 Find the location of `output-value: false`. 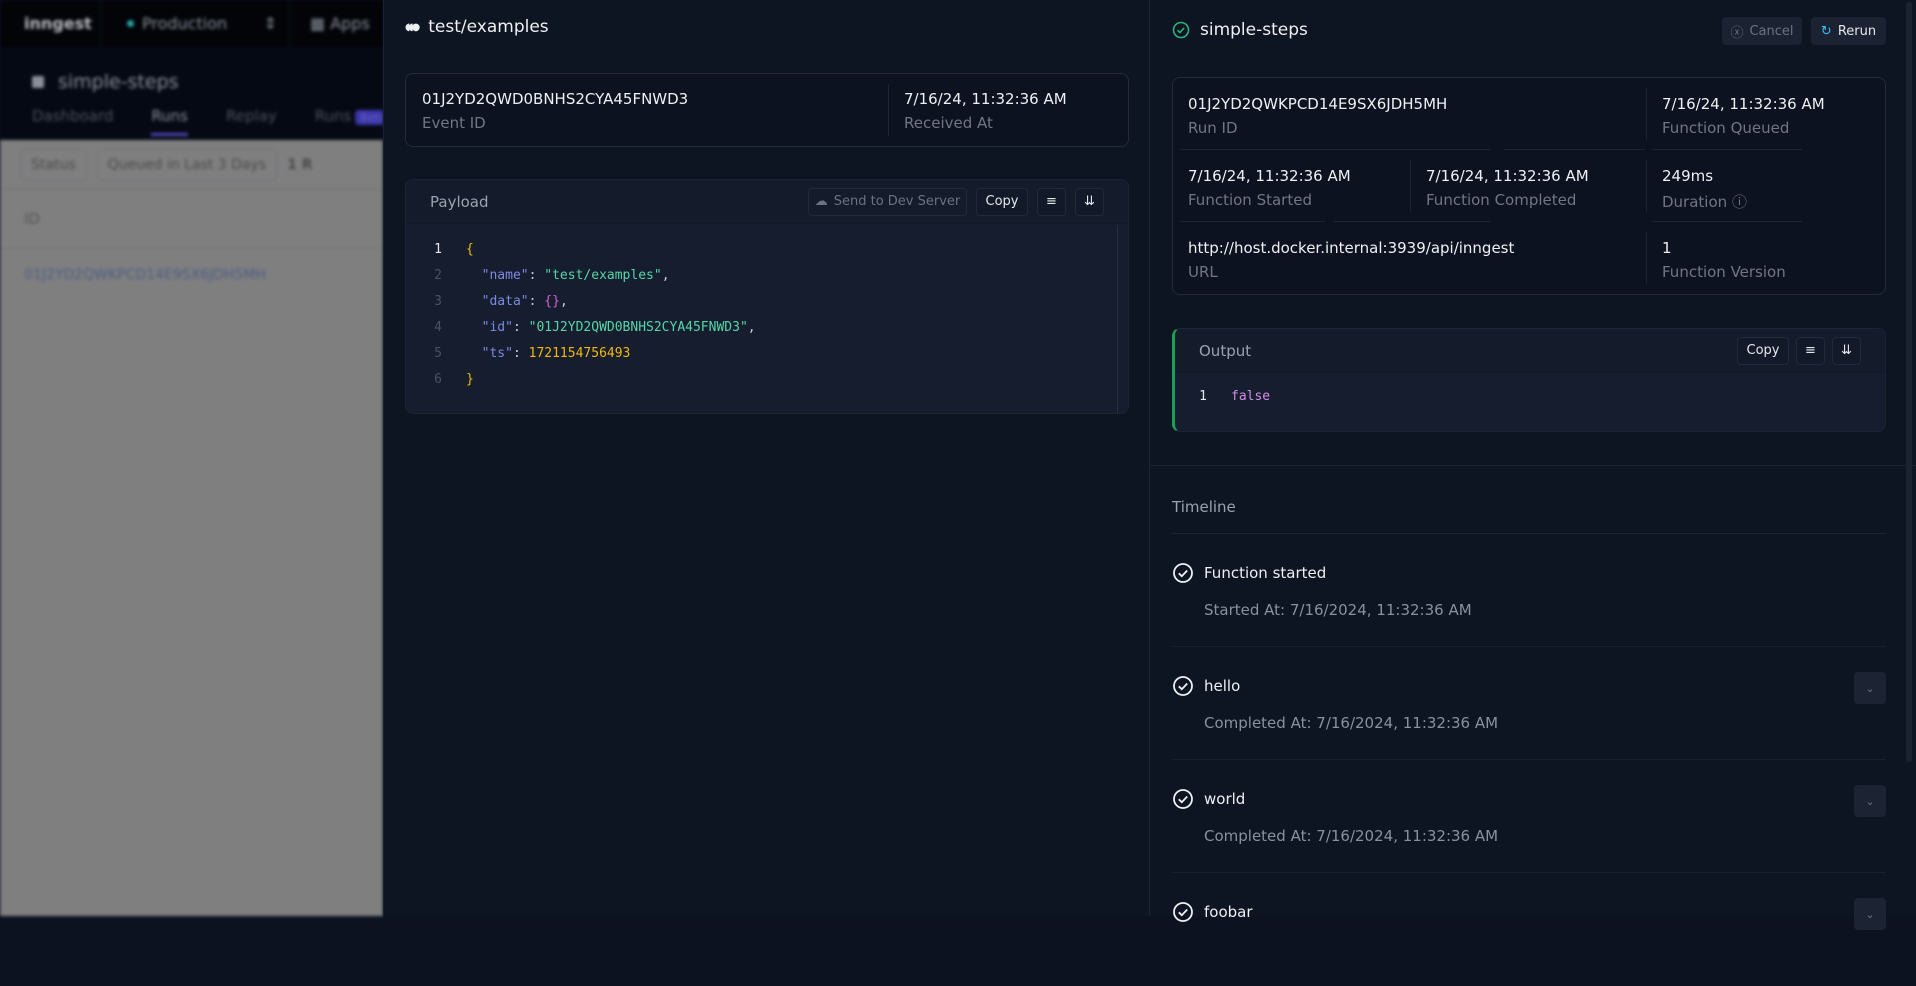

output-value: false is located at coordinates (1251, 396).